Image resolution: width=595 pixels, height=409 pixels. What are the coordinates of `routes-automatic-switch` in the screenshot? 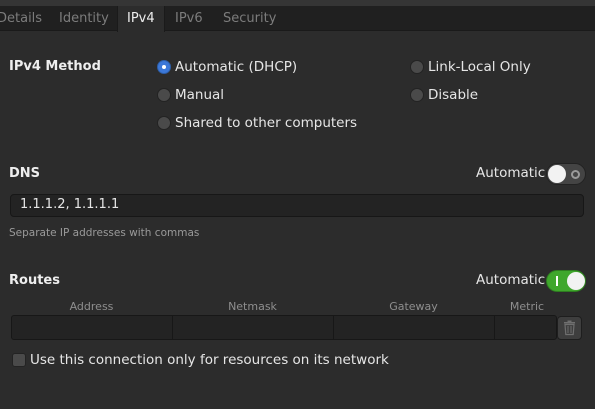 It's located at (566, 281).